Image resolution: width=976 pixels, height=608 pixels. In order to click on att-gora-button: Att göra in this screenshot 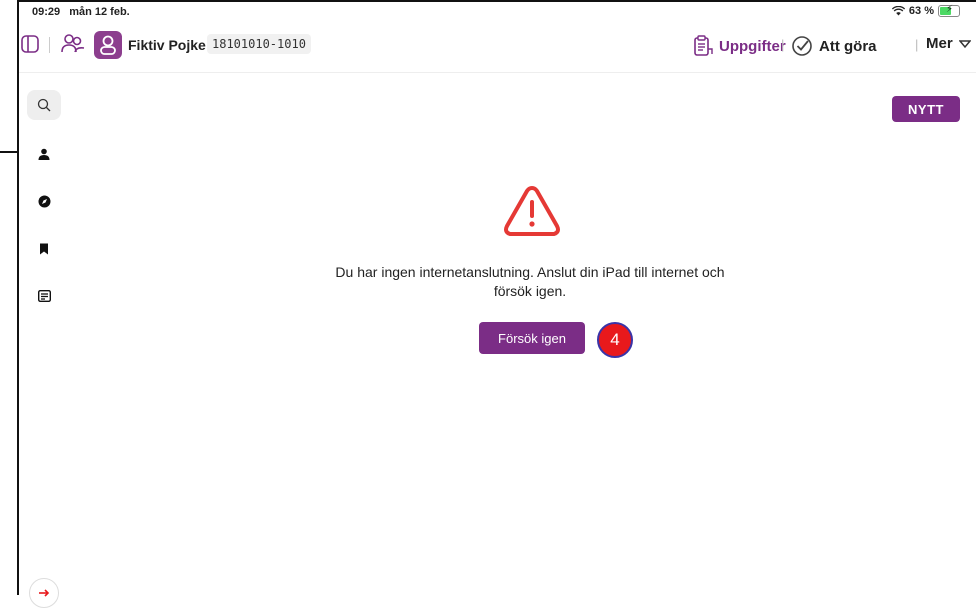, I will do `click(834, 46)`.